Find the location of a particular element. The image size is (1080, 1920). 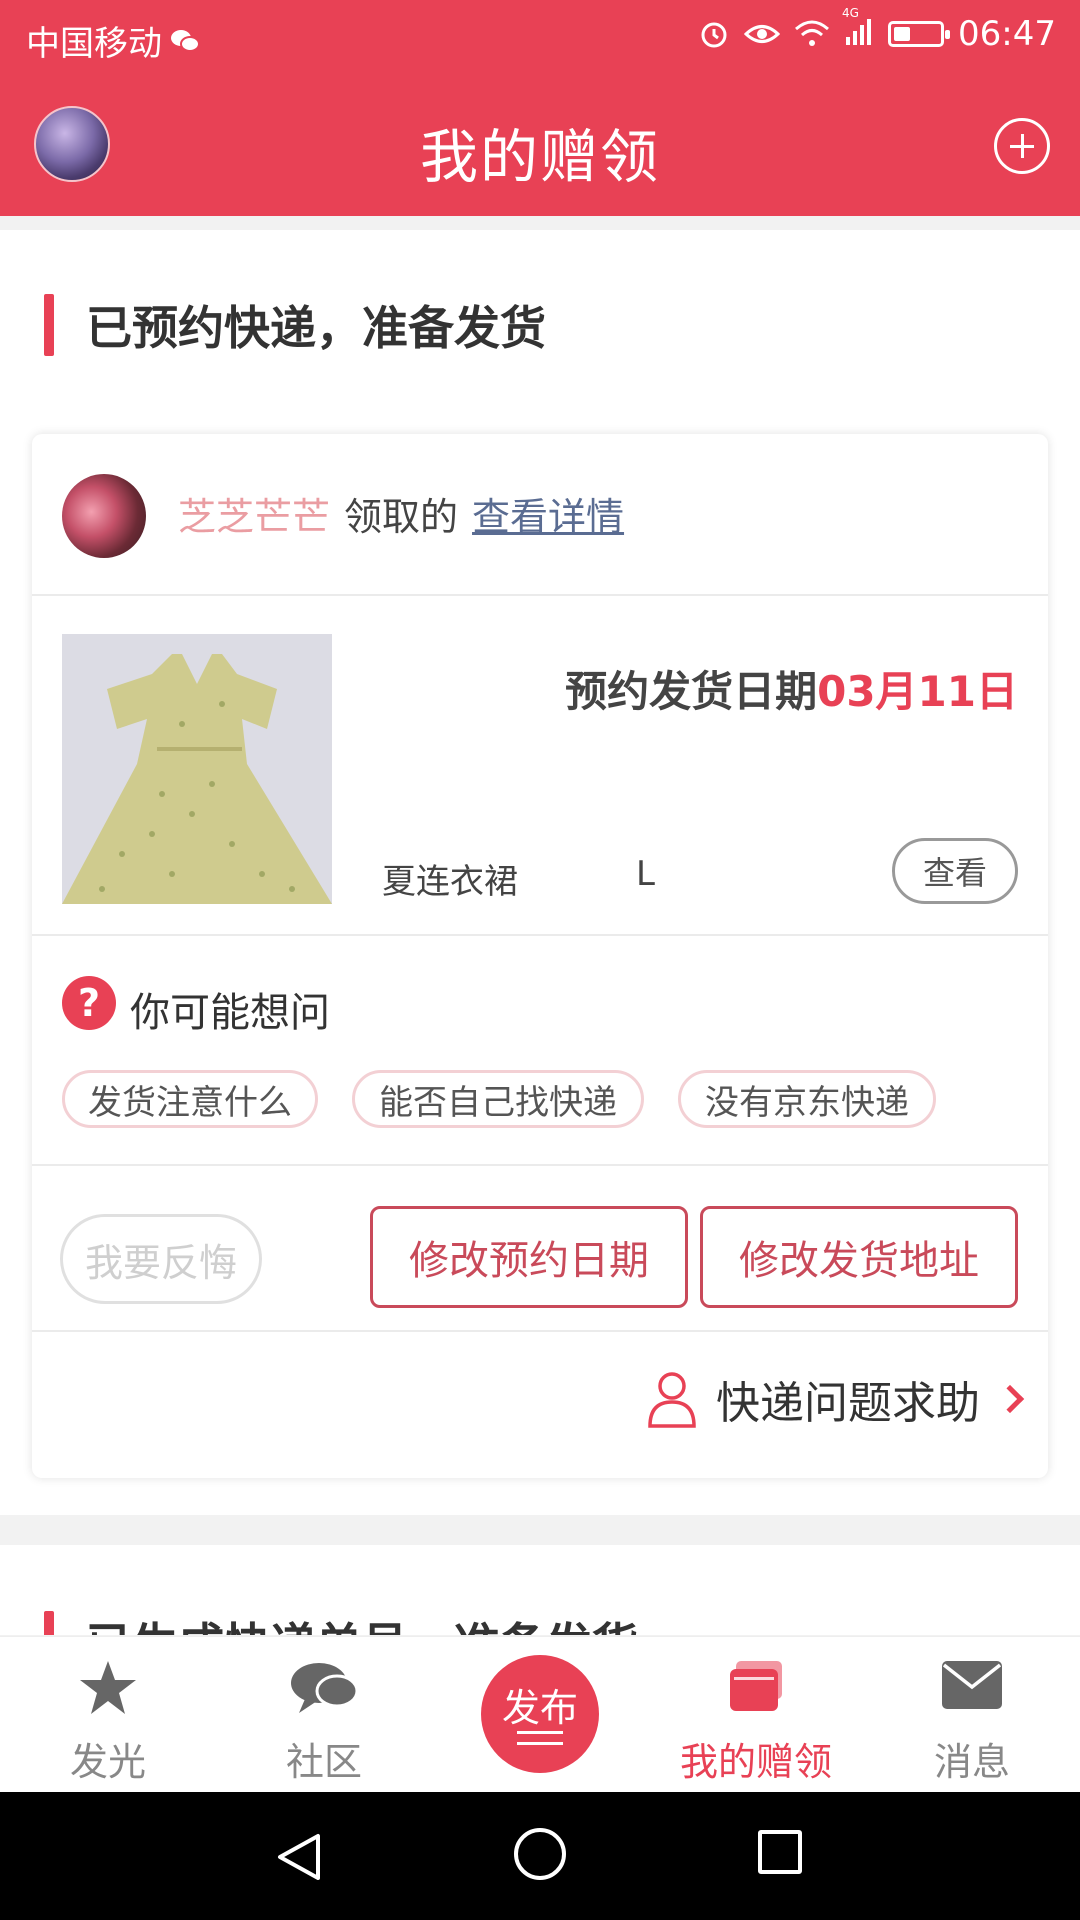

section-title: 已预约快递，准备发货 is located at coordinates (316, 328).